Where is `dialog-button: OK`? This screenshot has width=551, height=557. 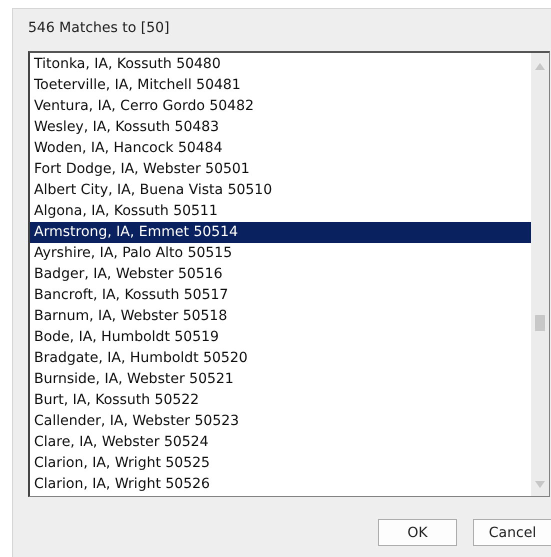 dialog-button: OK is located at coordinates (417, 532).